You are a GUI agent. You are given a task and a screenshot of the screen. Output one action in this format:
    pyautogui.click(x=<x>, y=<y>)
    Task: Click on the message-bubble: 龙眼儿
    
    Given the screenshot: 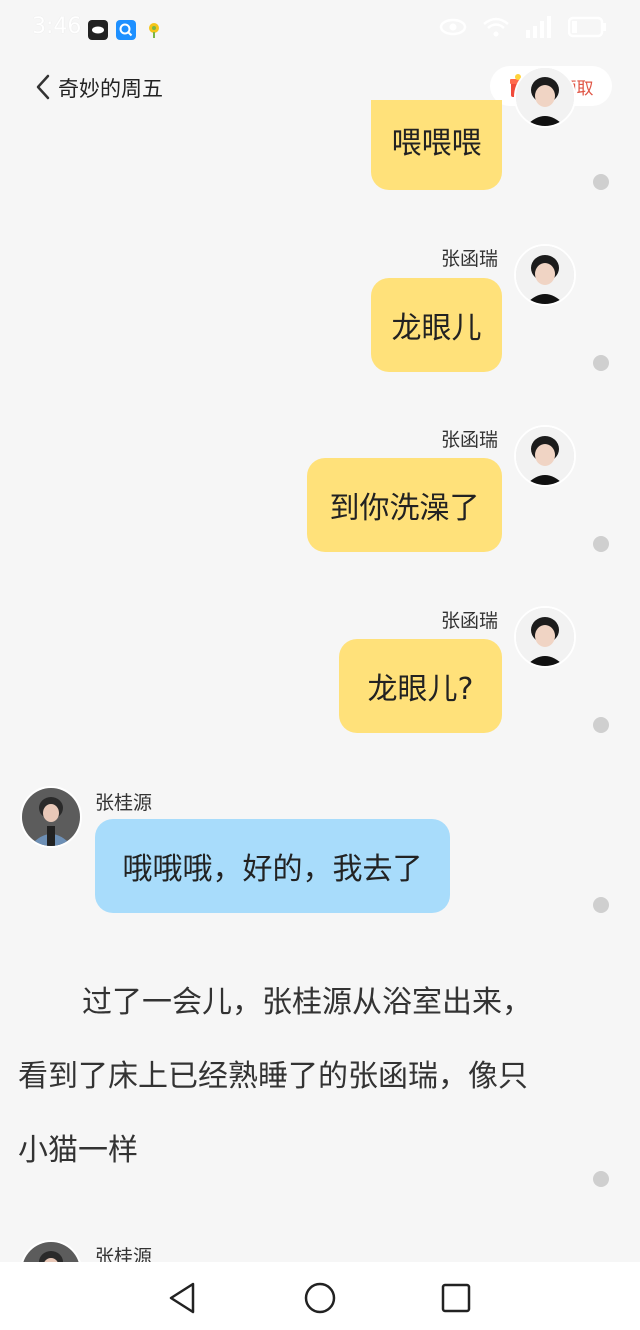 What is the action you would take?
    pyautogui.click(x=436, y=325)
    